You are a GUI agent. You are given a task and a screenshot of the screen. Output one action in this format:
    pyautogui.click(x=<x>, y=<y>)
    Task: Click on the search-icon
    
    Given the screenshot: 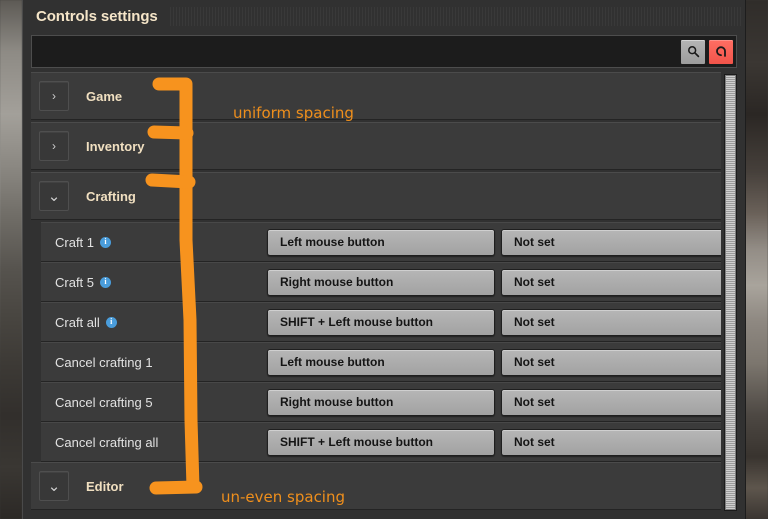 What is the action you would take?
    pyautogui.click(x=693, y=51)
    